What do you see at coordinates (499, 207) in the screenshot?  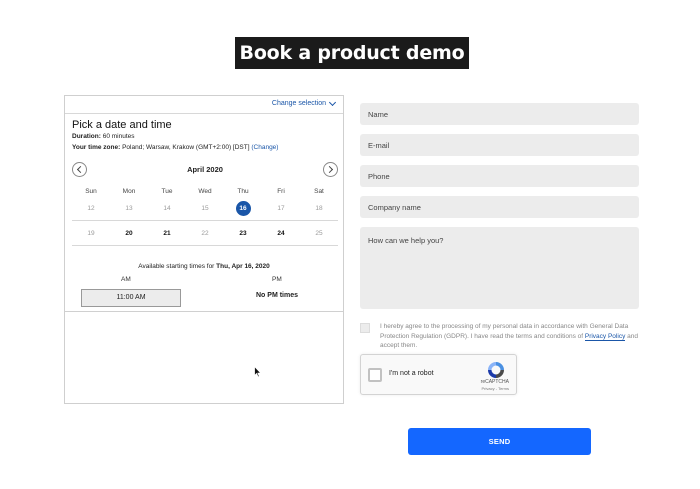 I see `company-field` at bounding box center [499, 207].